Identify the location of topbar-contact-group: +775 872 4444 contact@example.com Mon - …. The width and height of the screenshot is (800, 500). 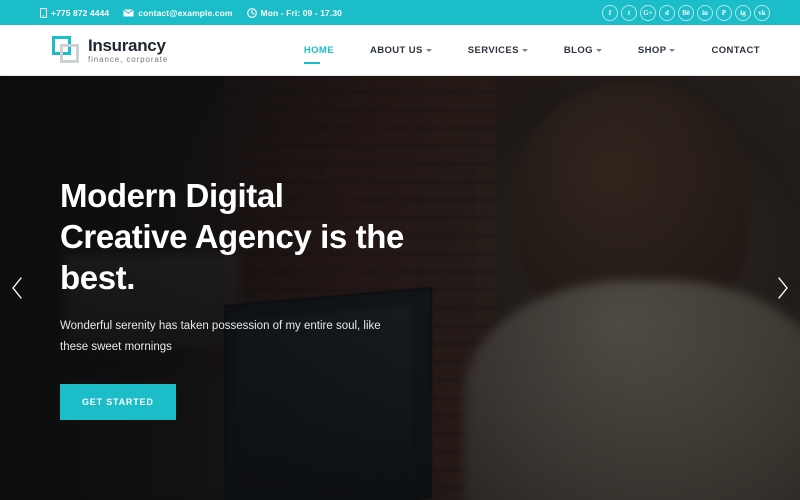
(191, 12).